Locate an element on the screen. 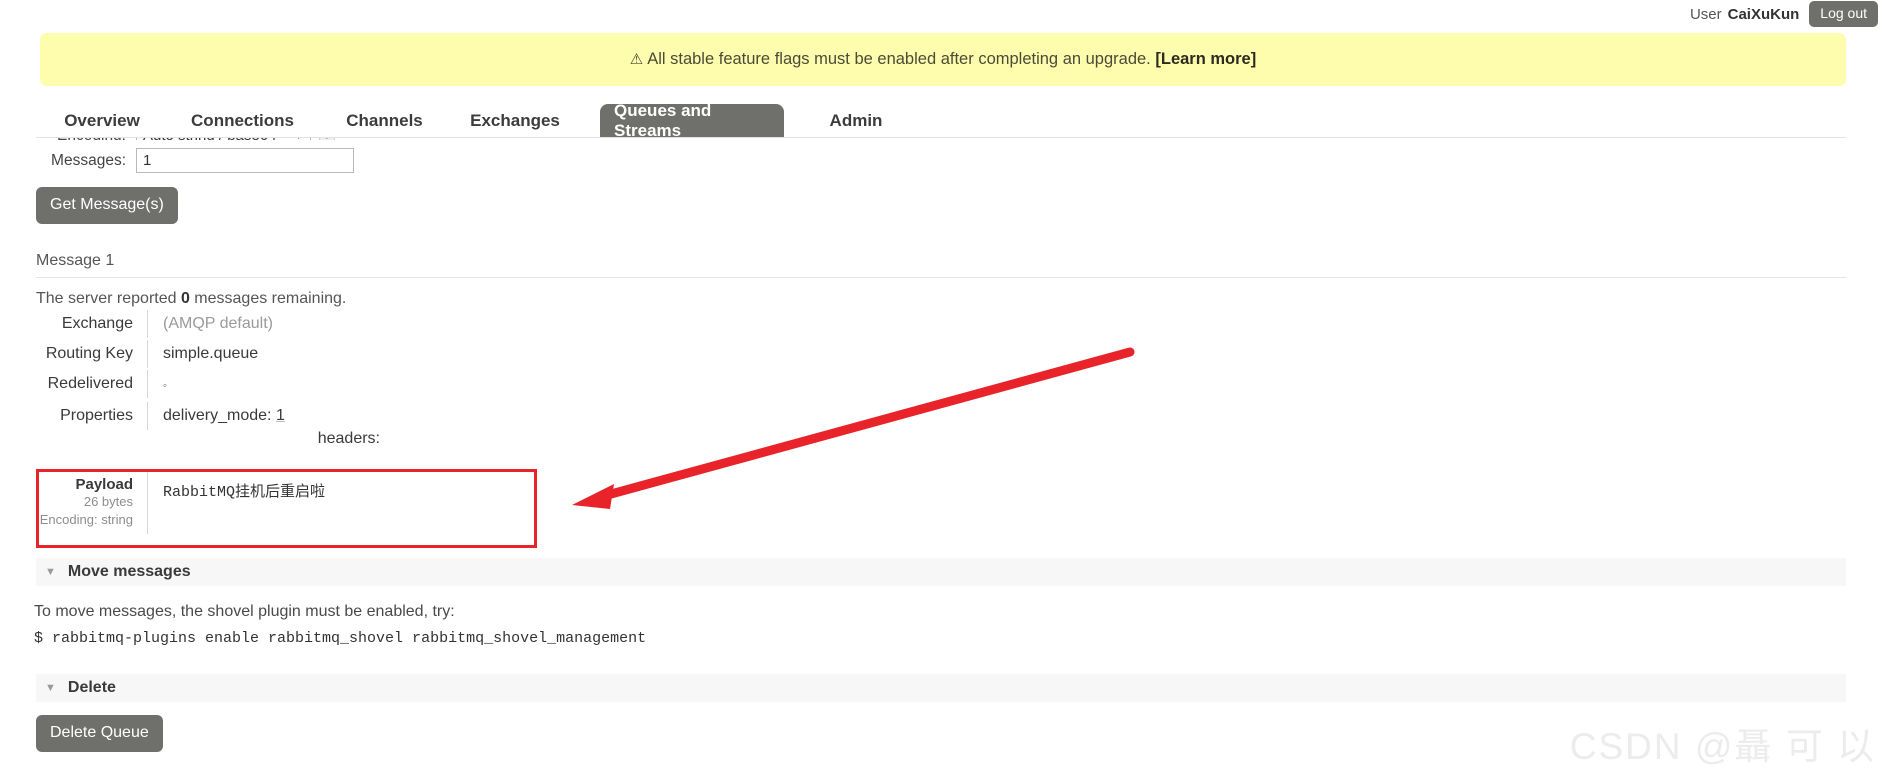 The width and height of the screenshot is (1894, 784). warning-triangle-icon: ⚠ is located at coordinates (636, 59).